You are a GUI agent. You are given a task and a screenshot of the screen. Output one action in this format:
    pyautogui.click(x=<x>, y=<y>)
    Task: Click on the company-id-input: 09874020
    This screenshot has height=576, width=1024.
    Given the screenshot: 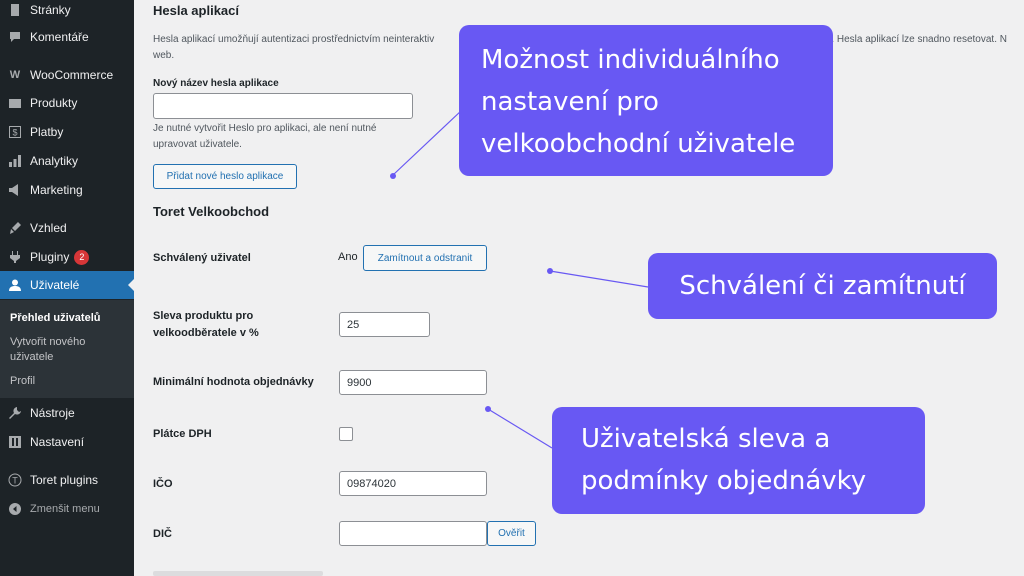 What is the action you would take?
    pyautogui.click(x=413, y=483)
    